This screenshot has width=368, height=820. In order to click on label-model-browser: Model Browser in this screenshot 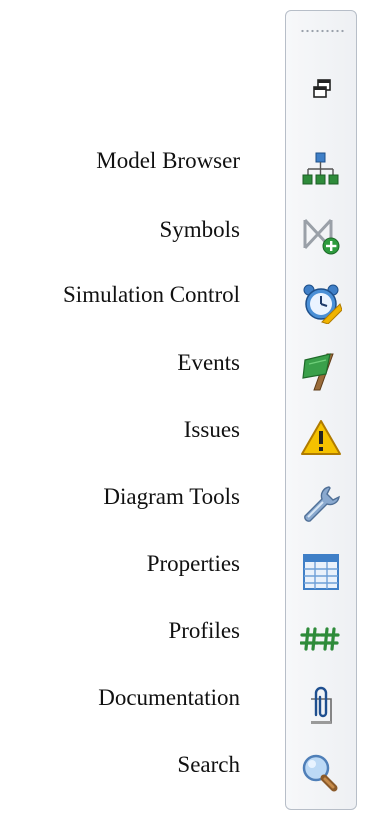, I will do `click(168, 160)`.